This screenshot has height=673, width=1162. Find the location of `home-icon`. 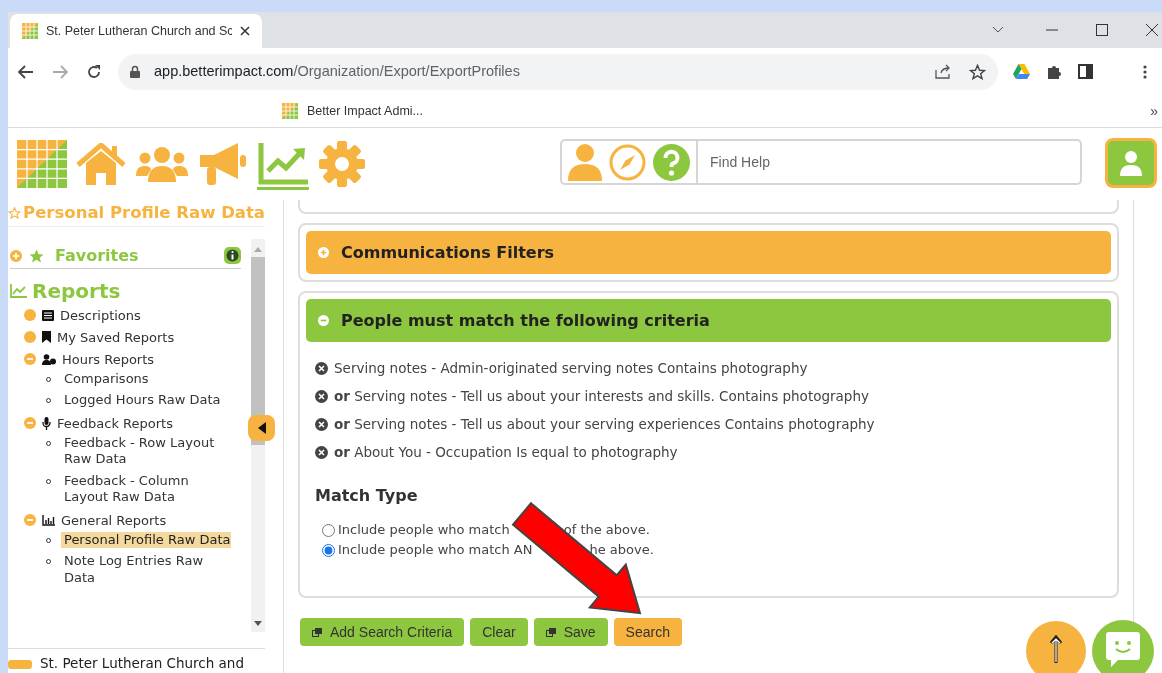

home-icon is located at coordinates (101, 164).